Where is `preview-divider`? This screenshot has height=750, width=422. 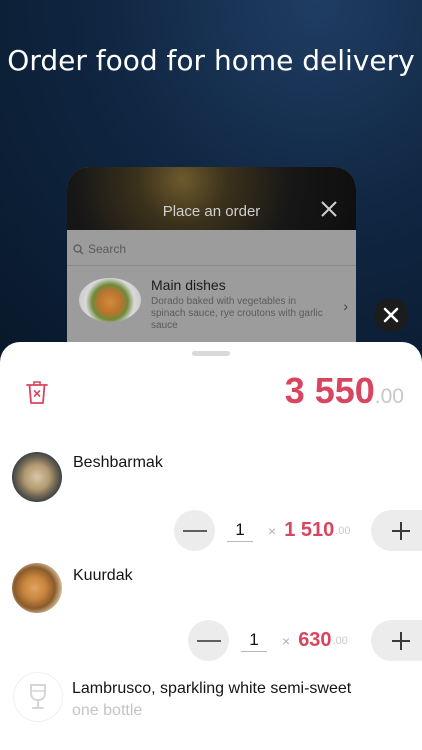 preview-divider is located at coordinates (211, 265).